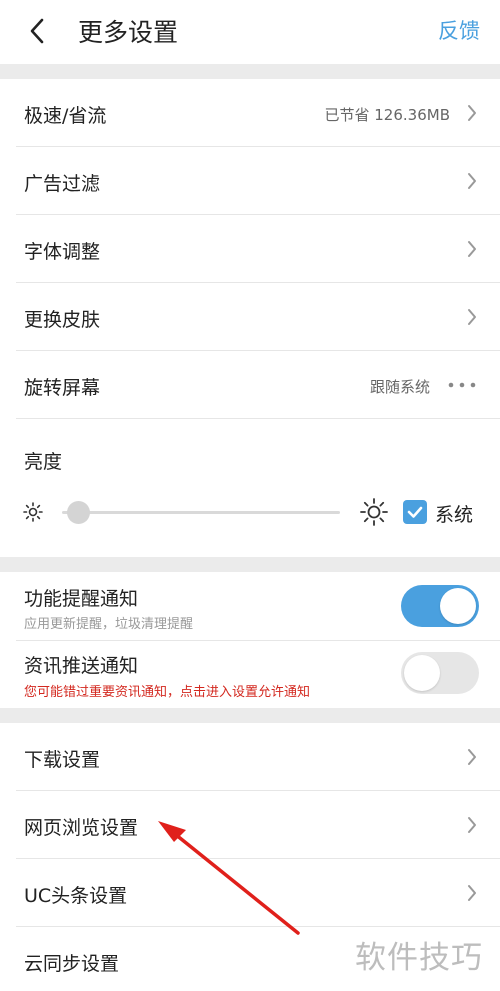  What do you see at coordinates (38, 31) in the screenshot?
I see `back-arrow-icon` at bounding box center [38, 31].